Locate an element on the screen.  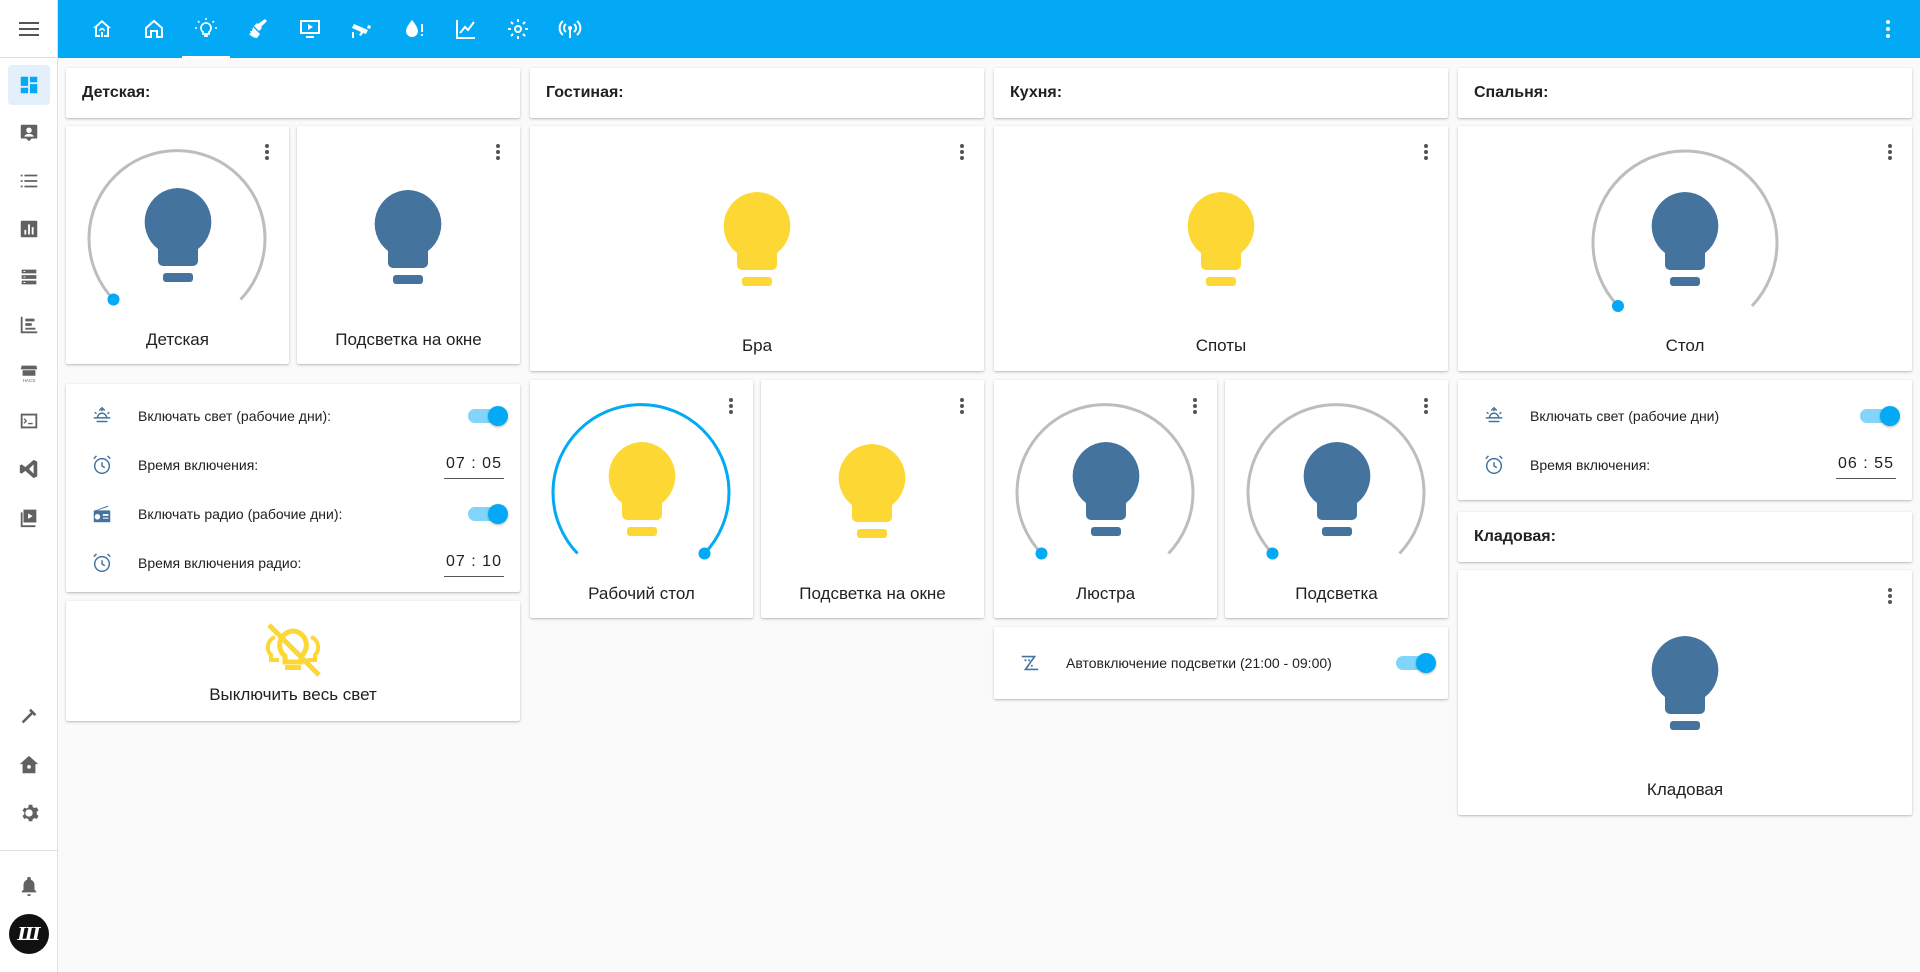
light-card-storage: Кладовая is located at coordinates (1685, 692).